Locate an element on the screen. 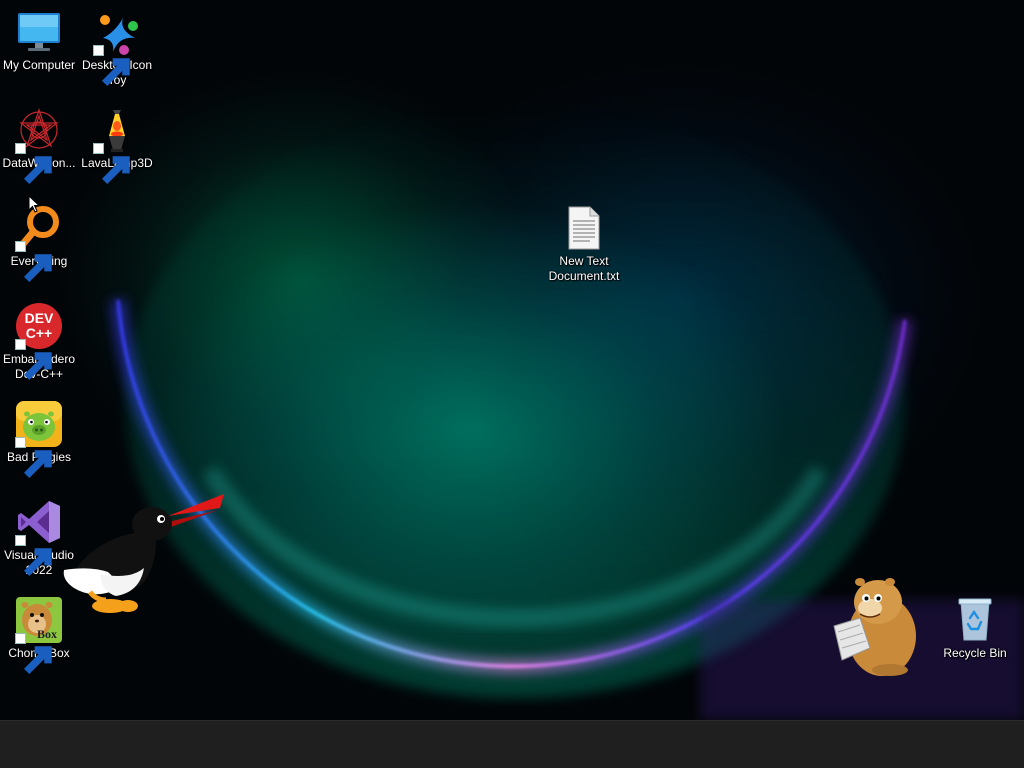  taskbar is located at coordinates (512, 744).